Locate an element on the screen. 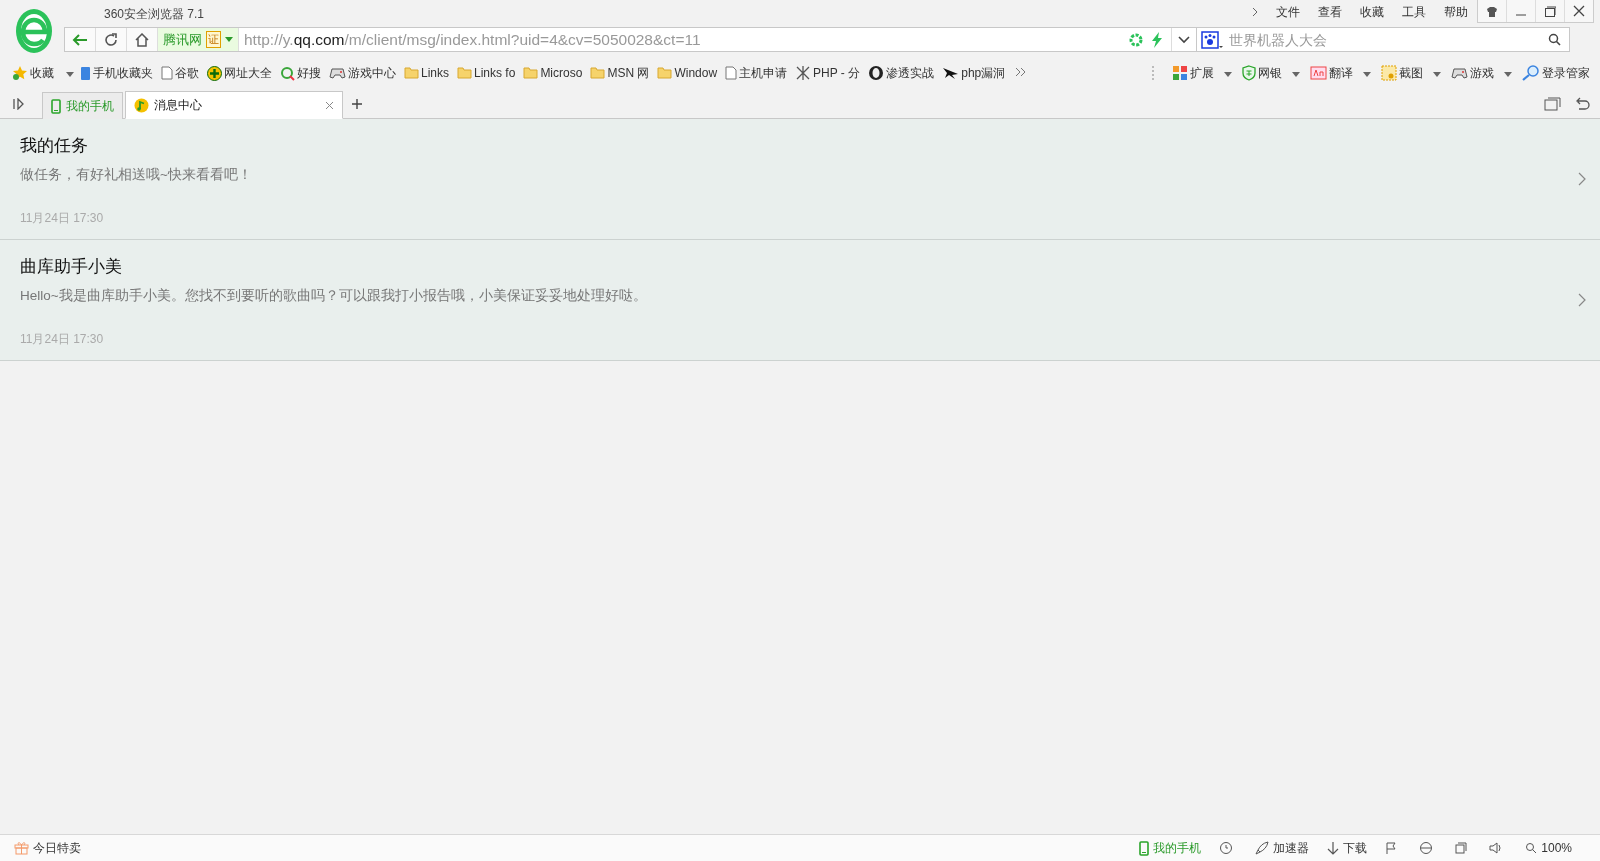  message-title: 我的任务 is located at coordinates (54, 145).